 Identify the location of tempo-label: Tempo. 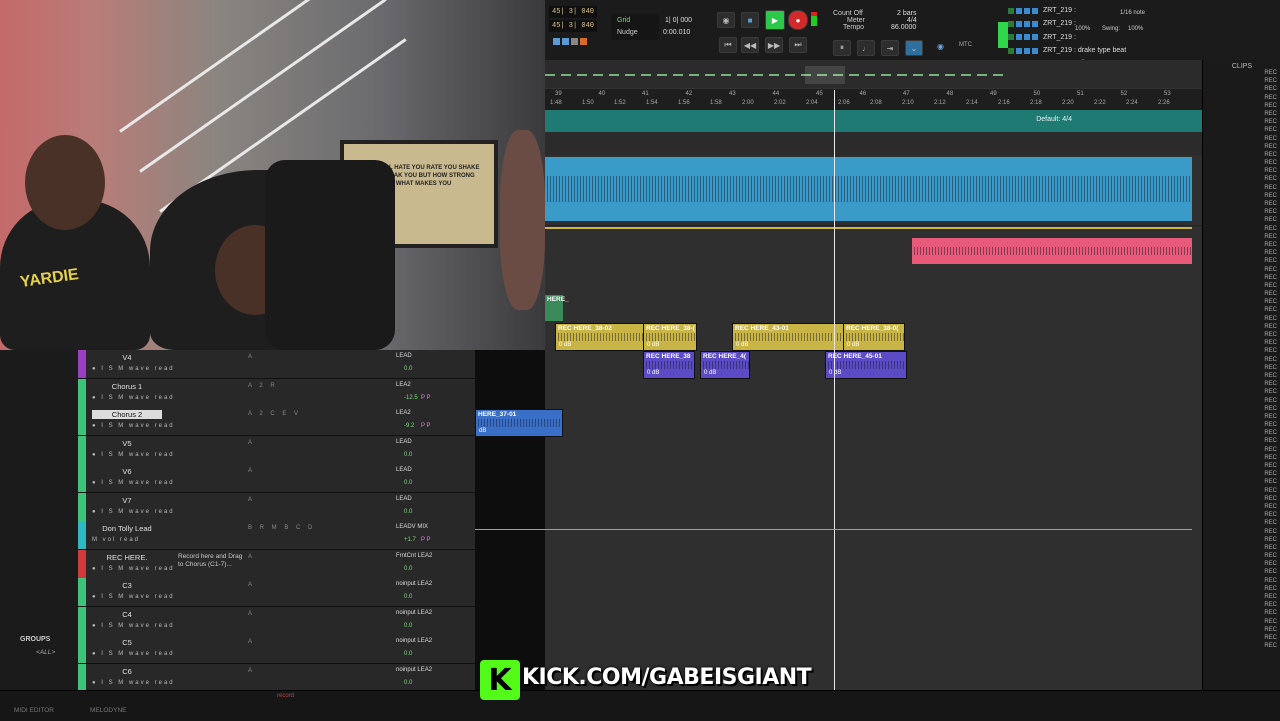
(853, 27).